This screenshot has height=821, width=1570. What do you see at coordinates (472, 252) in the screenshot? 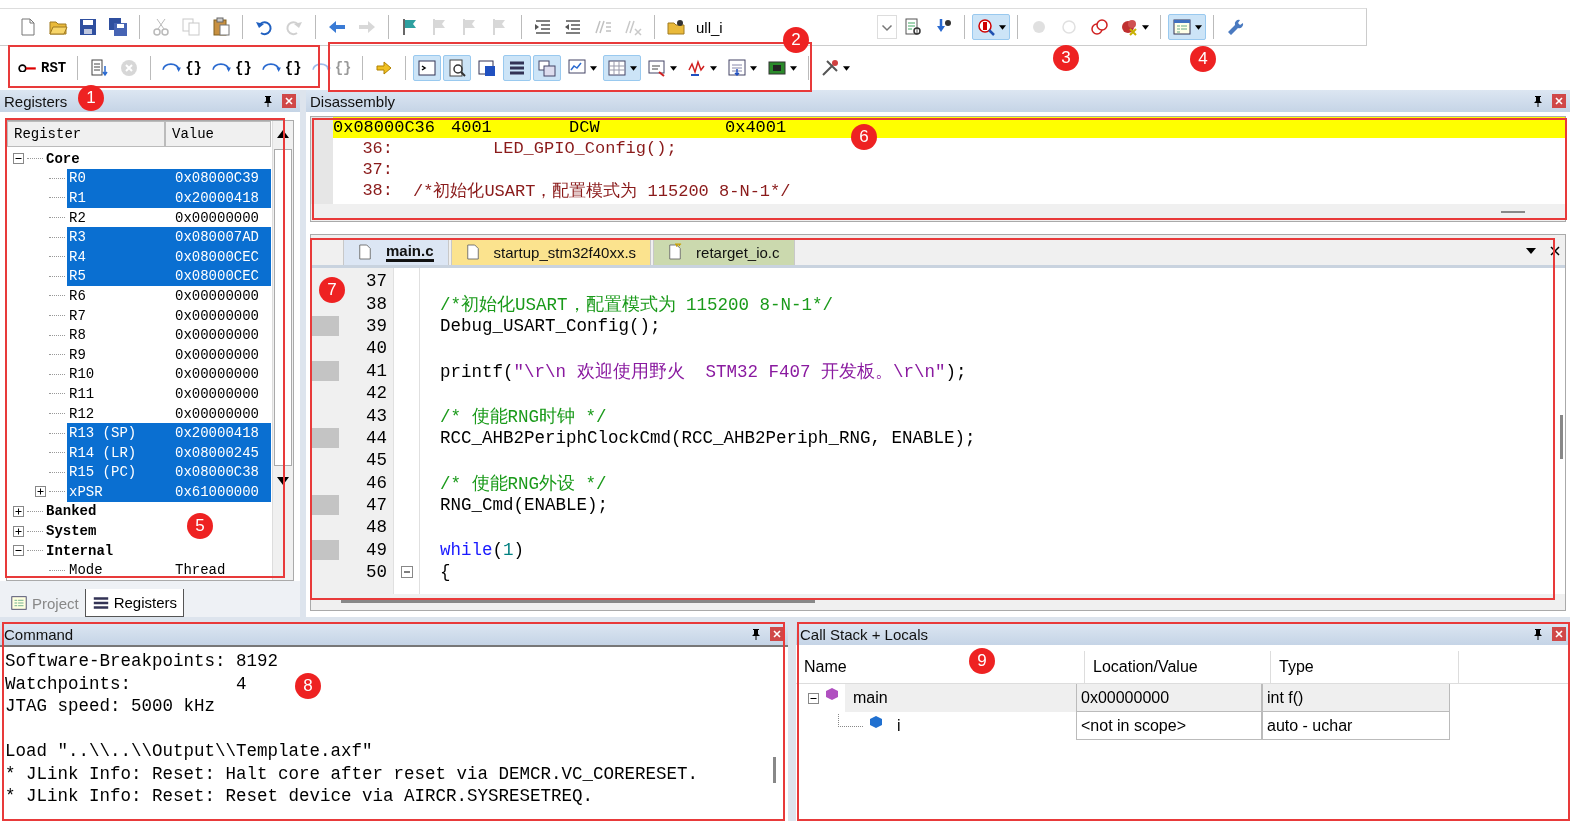
I see `document-icon` at bounding box center [472, 252].